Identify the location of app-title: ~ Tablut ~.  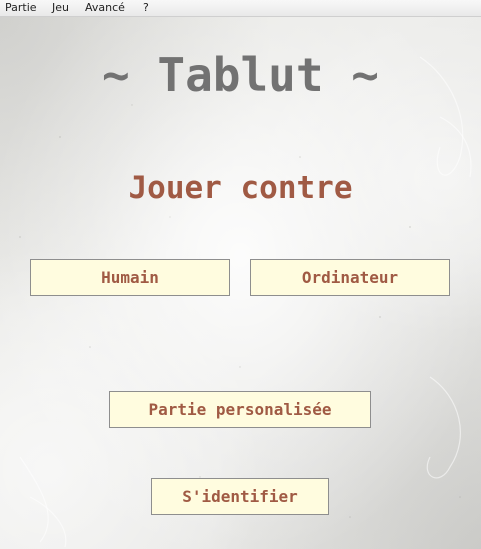
(240, 75).